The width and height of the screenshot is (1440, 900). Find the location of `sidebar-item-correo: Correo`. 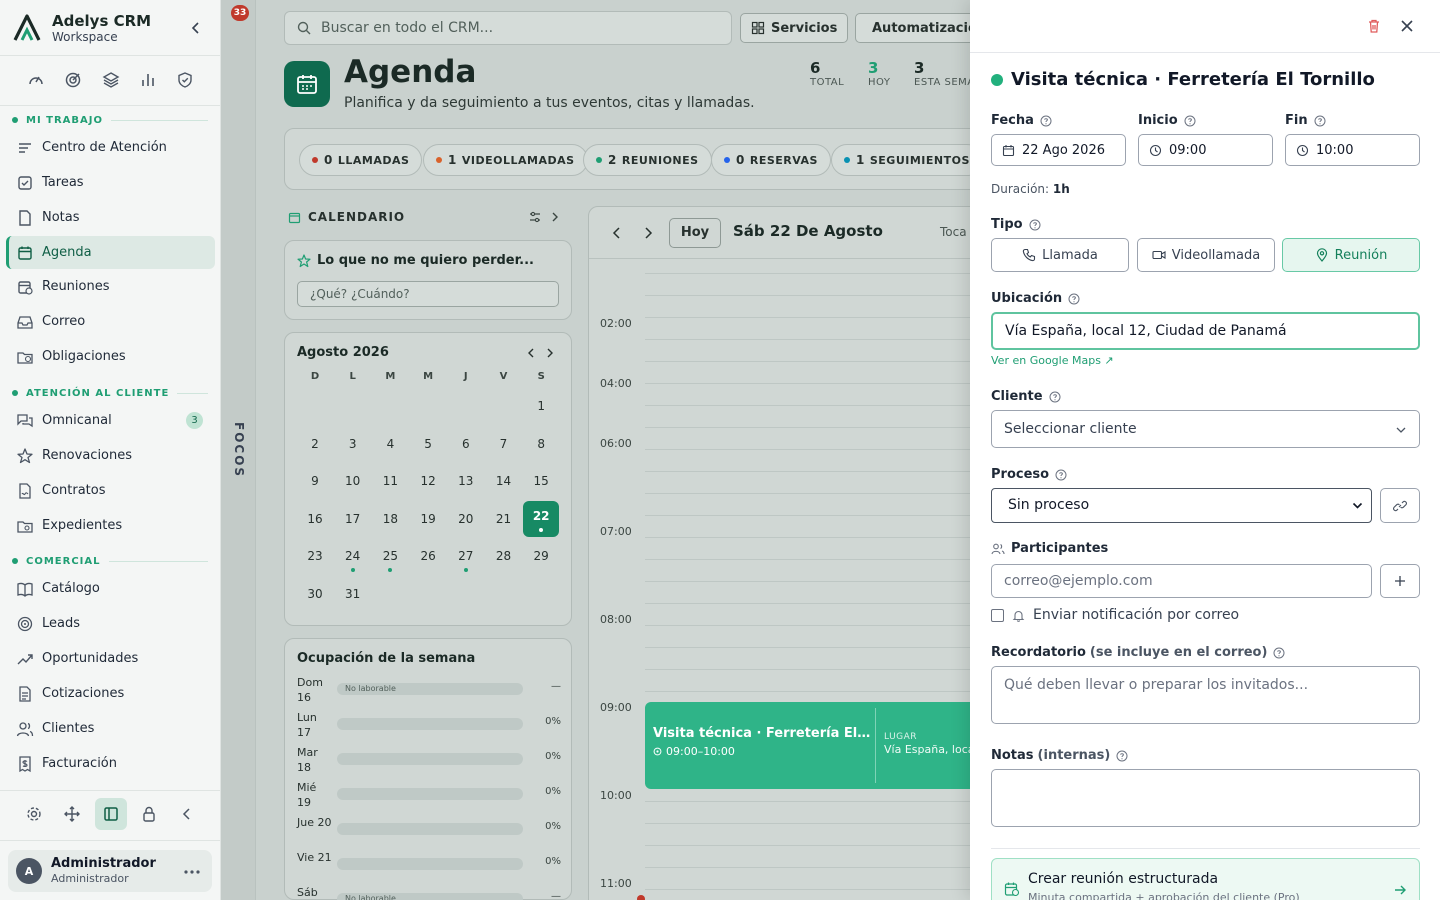

sidebar-item-correo: Correo is located at coordinates (110, 321).